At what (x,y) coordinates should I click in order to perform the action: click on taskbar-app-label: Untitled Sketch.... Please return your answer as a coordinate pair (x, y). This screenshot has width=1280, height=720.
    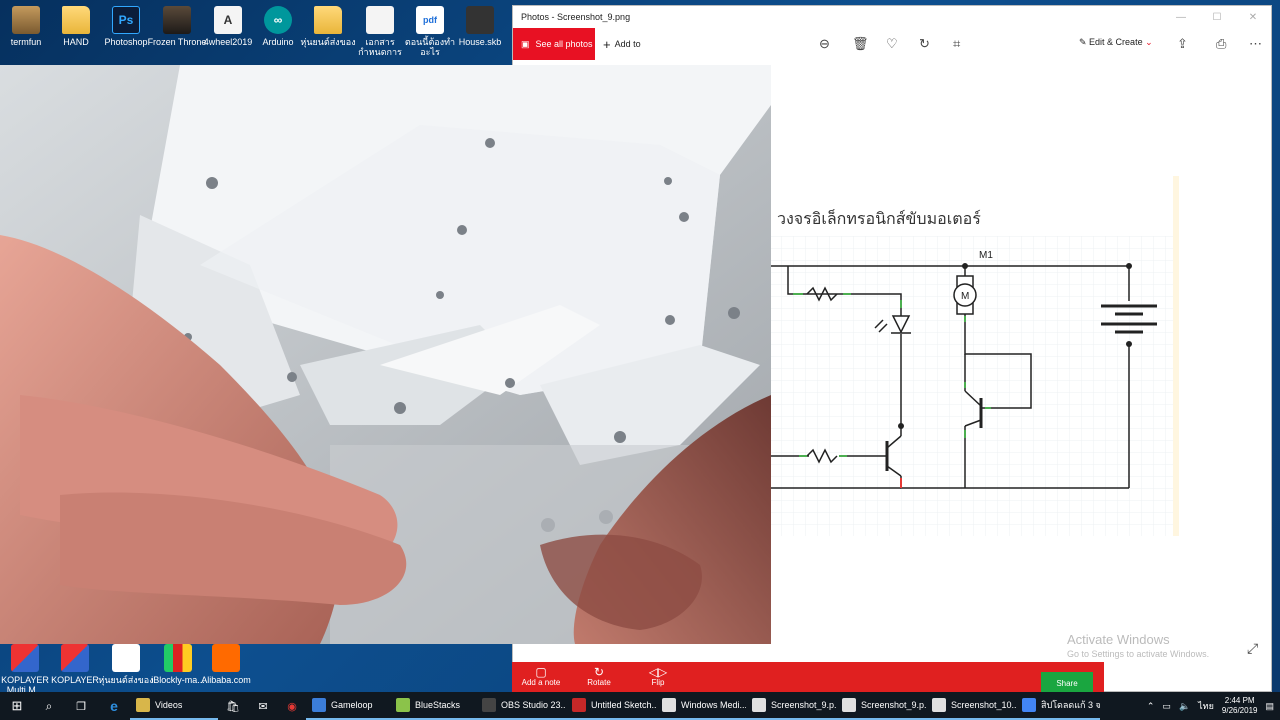
    Looking at the image, I should click on (623, 705).